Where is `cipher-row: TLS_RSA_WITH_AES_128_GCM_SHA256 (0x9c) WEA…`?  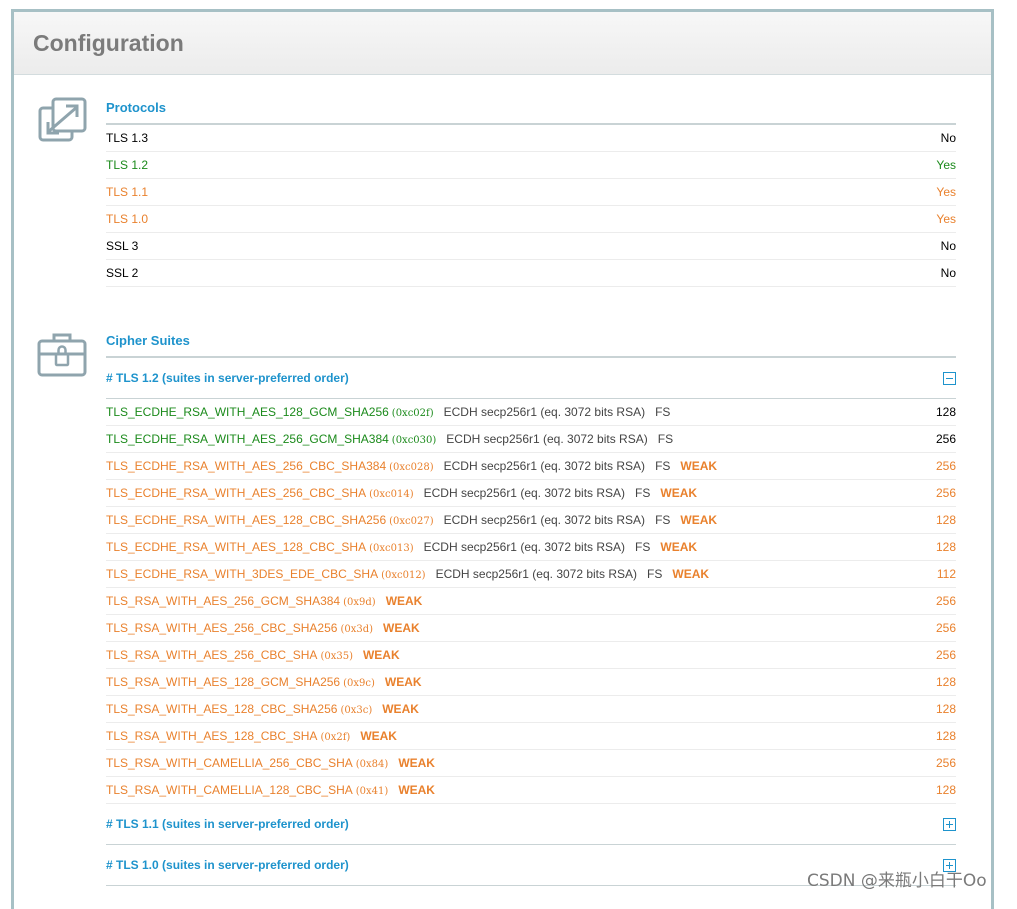 cipher-row: TLS_RSA_WITH_AES_128_GCM_SHA256 (0x9c) WEA… is located at coordinates (531, 682).